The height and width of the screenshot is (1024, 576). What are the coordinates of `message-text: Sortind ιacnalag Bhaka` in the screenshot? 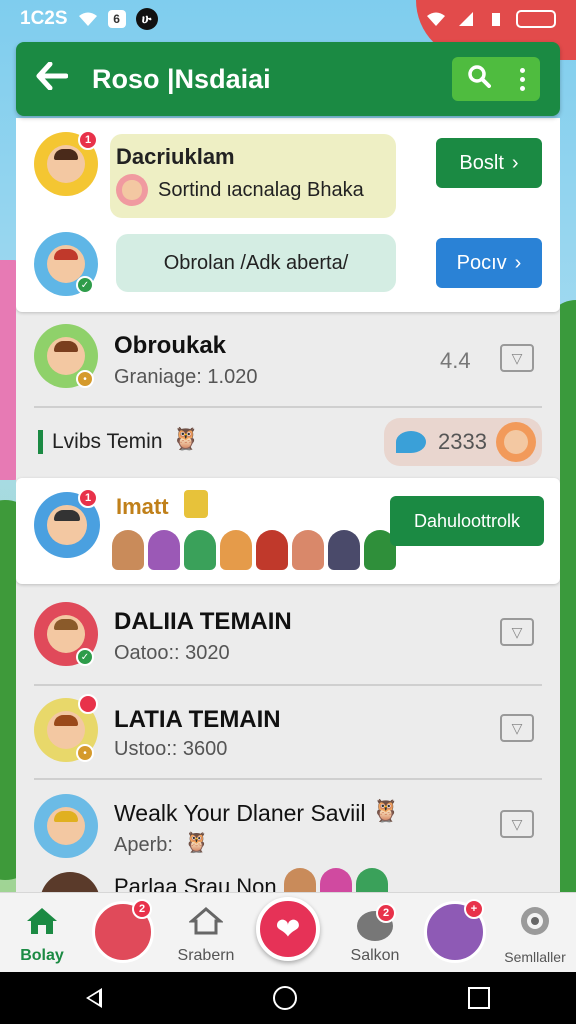 It's located at (261, 189).